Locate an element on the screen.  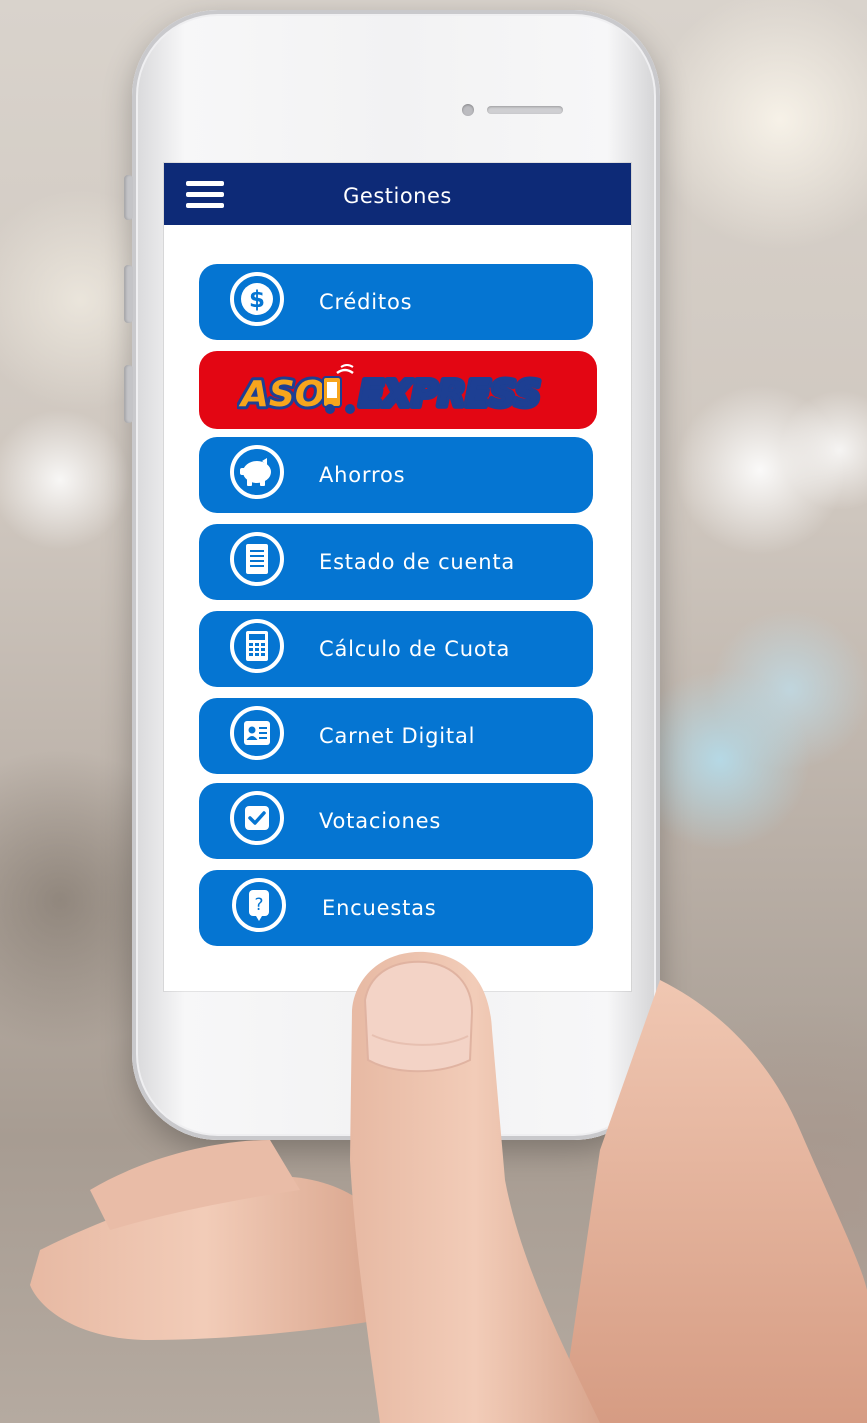
estado-de-cuenta-button: Estado de cuenta is located at coordinates (396, 562).